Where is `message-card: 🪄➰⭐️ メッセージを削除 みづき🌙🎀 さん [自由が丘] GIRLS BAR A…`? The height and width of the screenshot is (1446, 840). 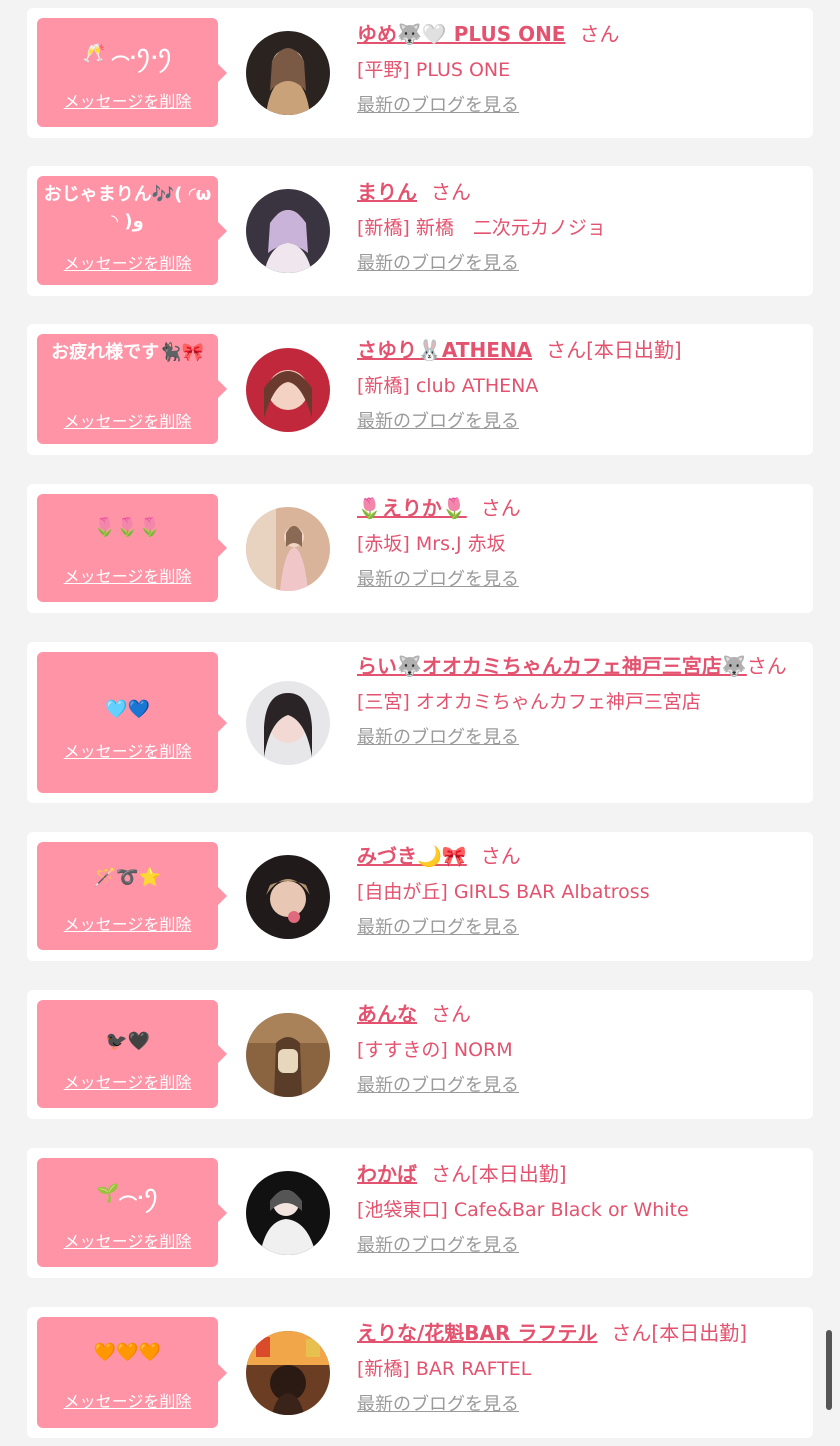
message-card: 🪄➰⭐️ メッセージを削除 みづき🌙🎀 さん [自由が丘] GIRLS BAR A… is located at coordinates (420, 896).